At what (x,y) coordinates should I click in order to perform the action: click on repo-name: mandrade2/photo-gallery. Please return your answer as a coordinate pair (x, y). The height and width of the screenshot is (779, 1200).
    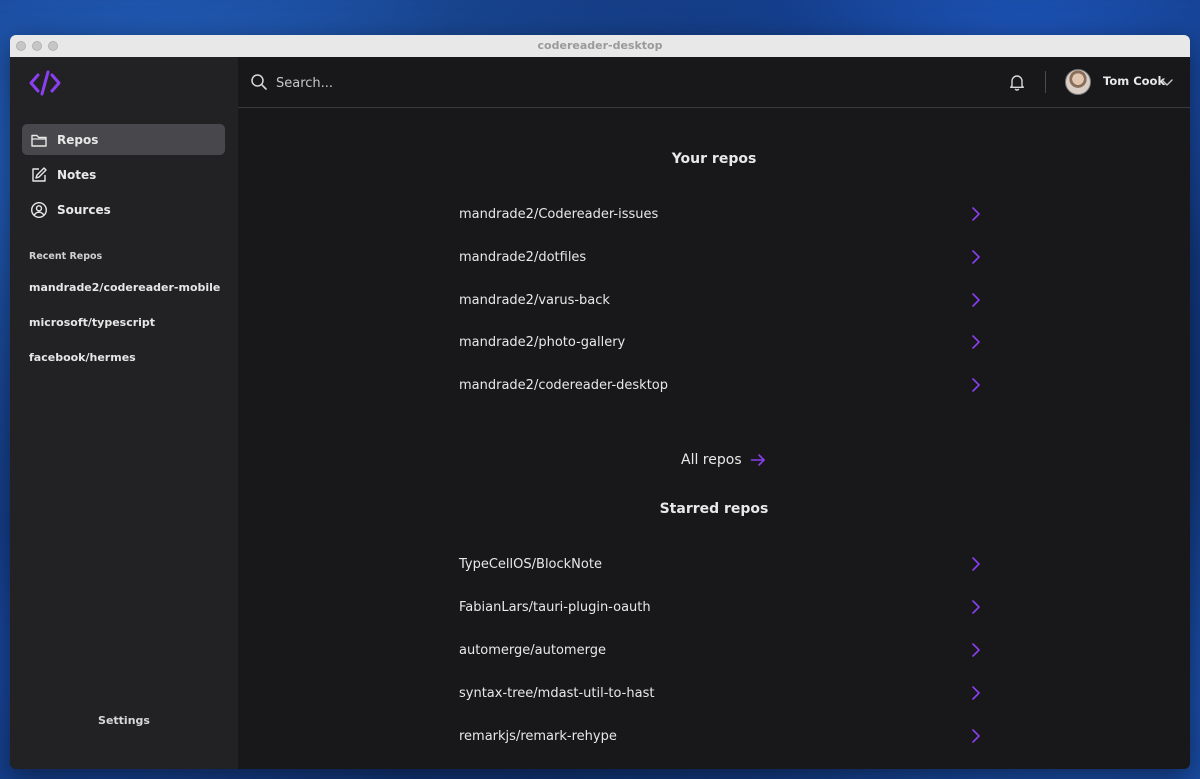
    Looking at the image, I should click on (542, 342).